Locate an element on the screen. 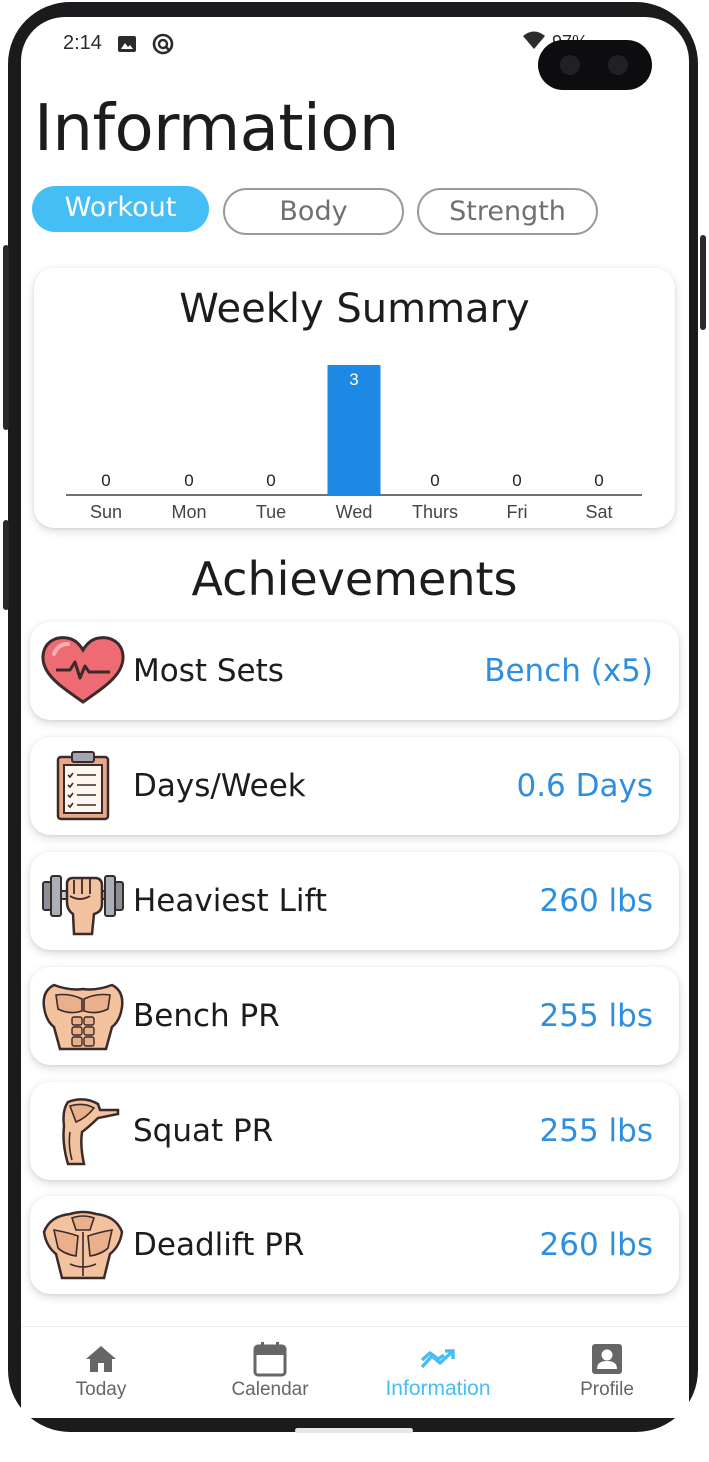 Image resolution: width=709 pixels, height=1462 pixels. tab-workout: Workout is located at coordinates (120, 209).